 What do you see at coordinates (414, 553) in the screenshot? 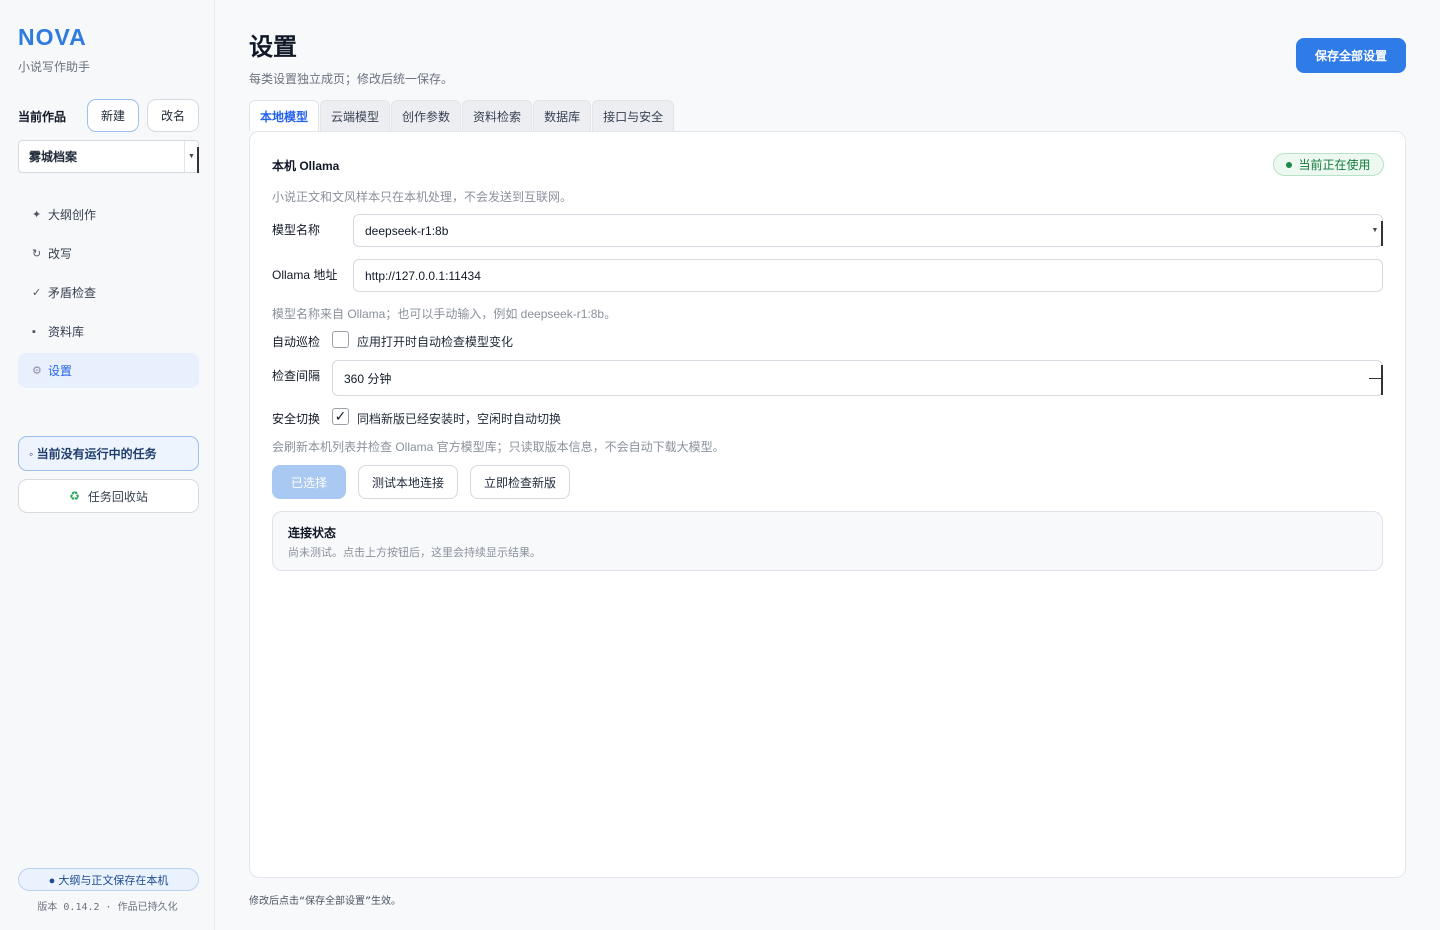
I see `connection-status-text: 尚未测试。点击上方按钮后，这里会持续显示结果。` at bounding box center [414, 553].